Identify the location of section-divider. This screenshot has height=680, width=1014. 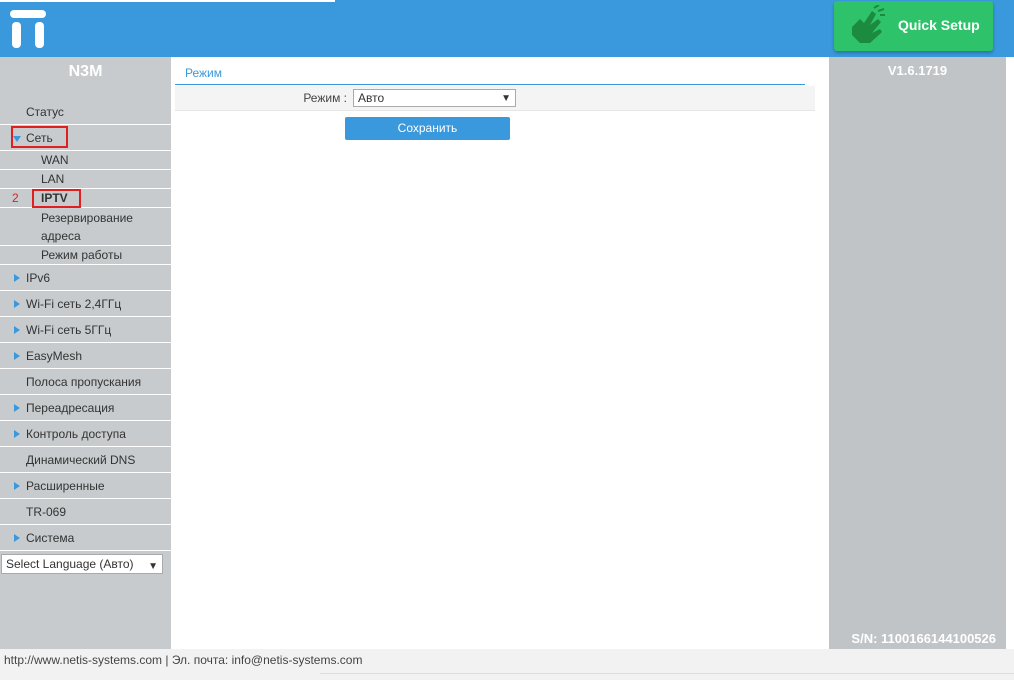
(490, 84).